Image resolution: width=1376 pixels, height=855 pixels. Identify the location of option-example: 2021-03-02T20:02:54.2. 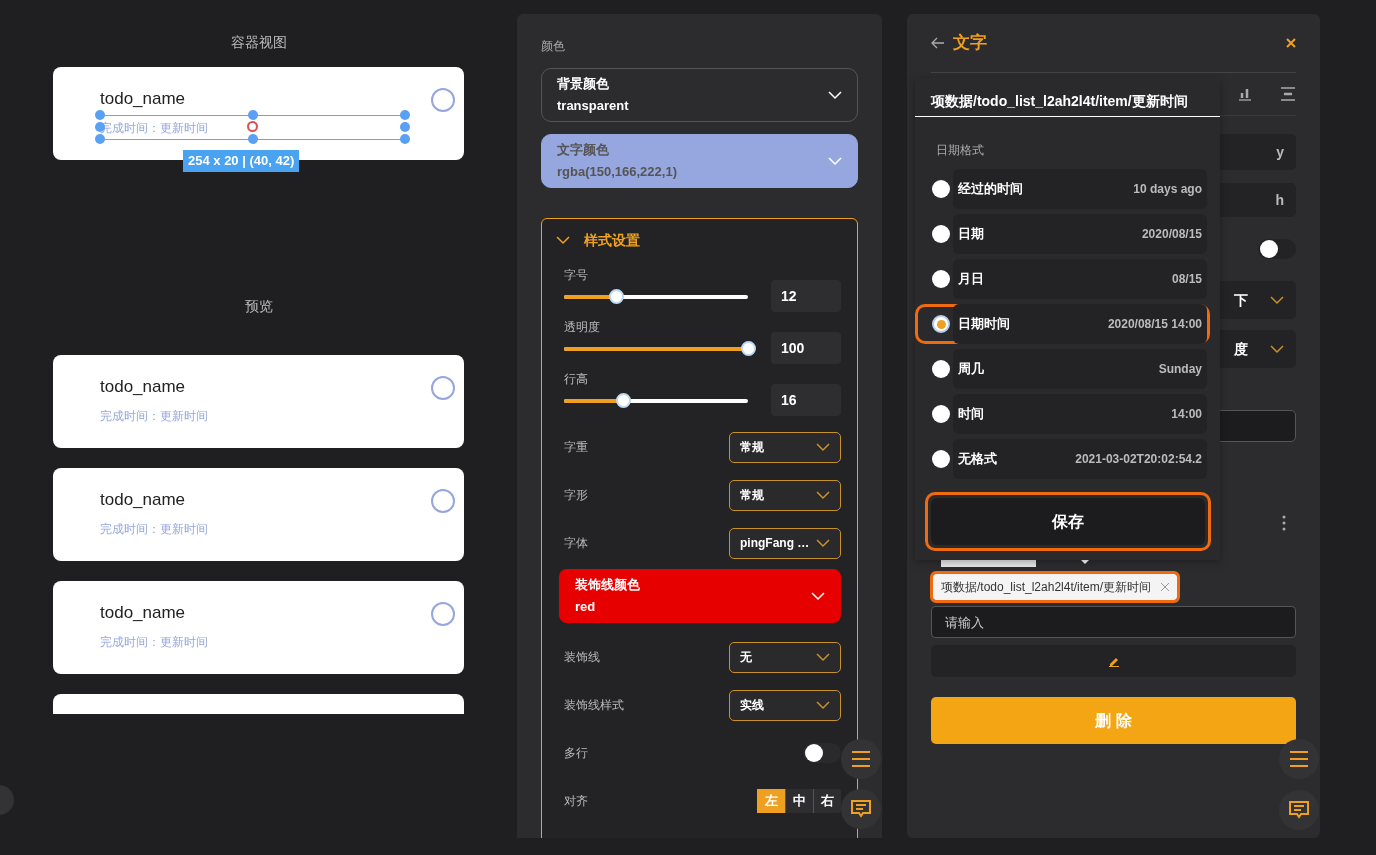
(1138, 459).